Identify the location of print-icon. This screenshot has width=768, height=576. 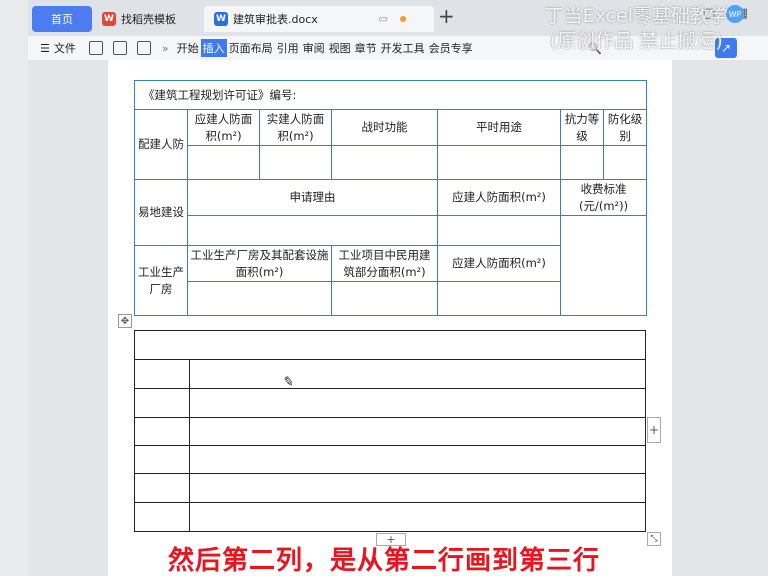
(143, 48).